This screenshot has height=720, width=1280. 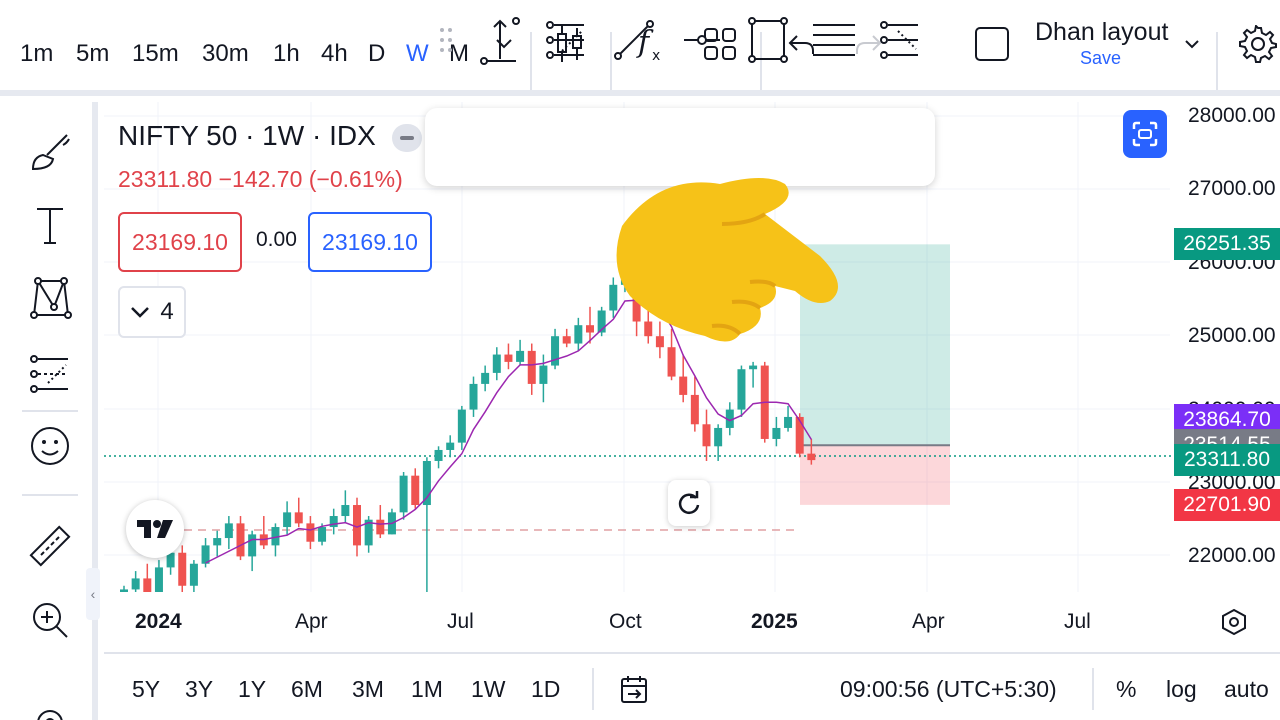 What do you see at coordinates (1234, 622) in the screenshot?
I see `chart-settings-icon` at bounding box center [1234, 622].